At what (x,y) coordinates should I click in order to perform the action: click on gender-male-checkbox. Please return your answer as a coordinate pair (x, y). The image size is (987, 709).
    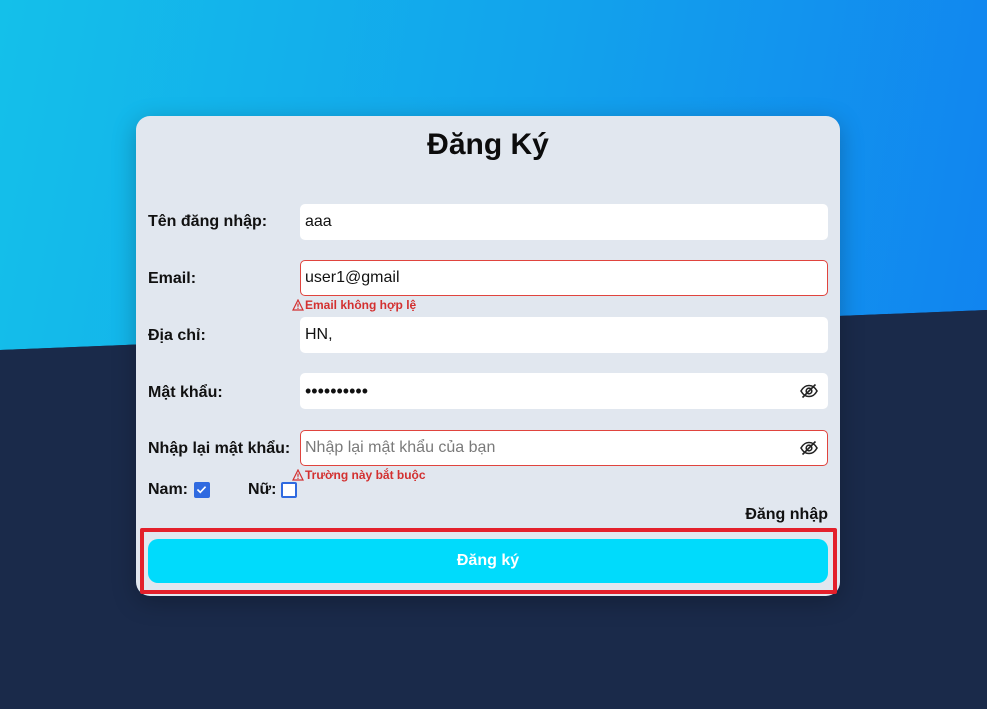
    Looking at the image, I should click on (202, 490).